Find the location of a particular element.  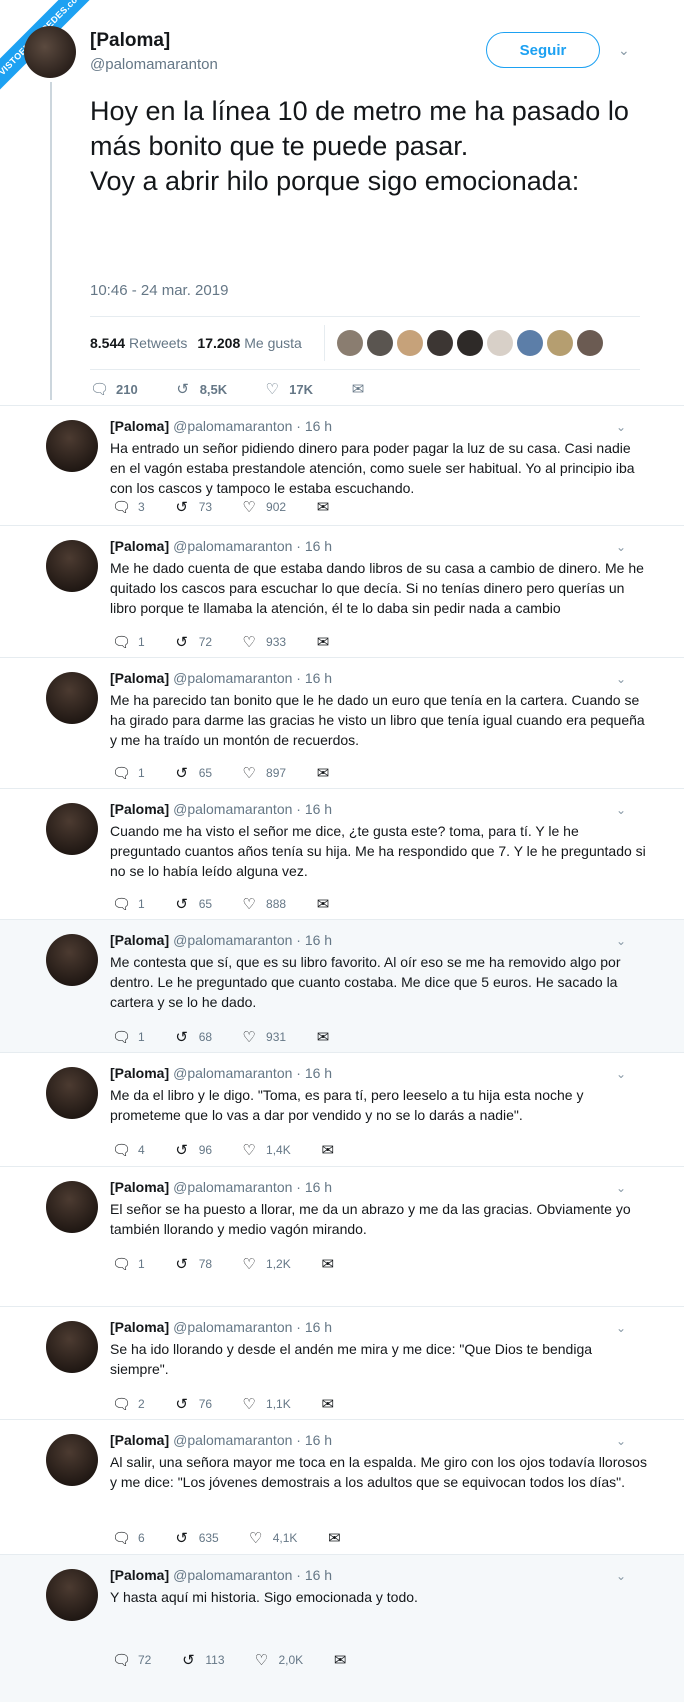

like-button: ♡ 1,4K is located at coordinates (265, 1150).